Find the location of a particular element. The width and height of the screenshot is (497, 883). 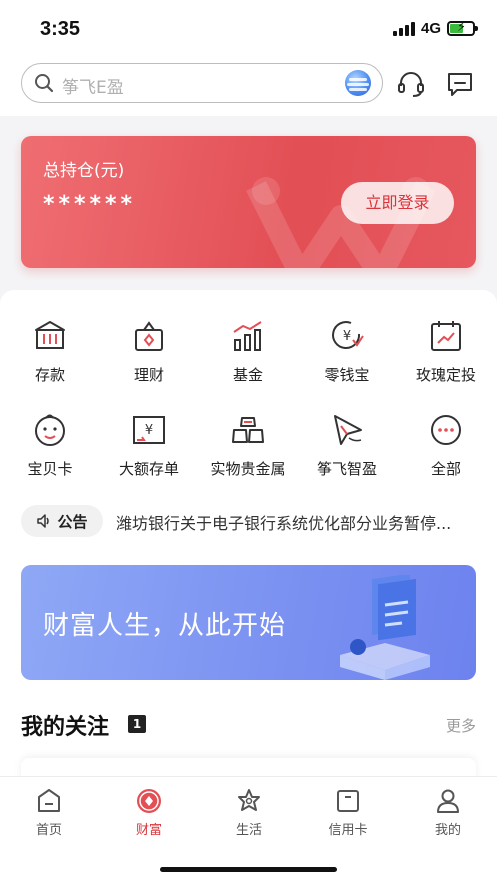

tab-label: 信用卡 is located at coordinates (348, 830).